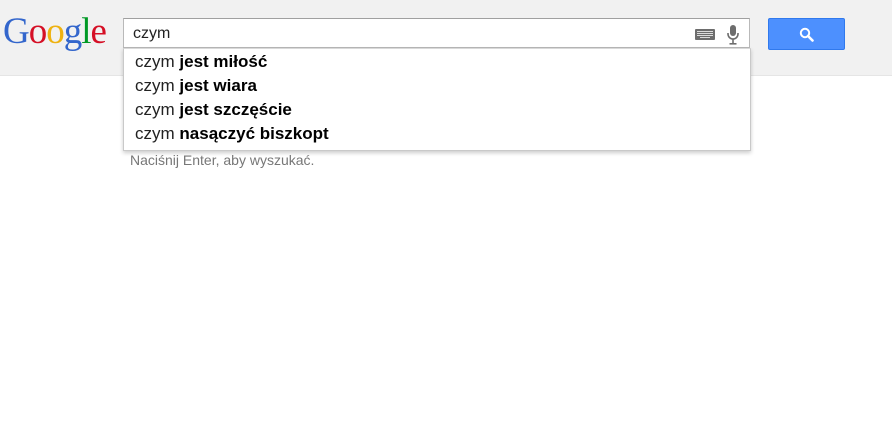  I want to click on google-logo: Google, so click(55, 31).